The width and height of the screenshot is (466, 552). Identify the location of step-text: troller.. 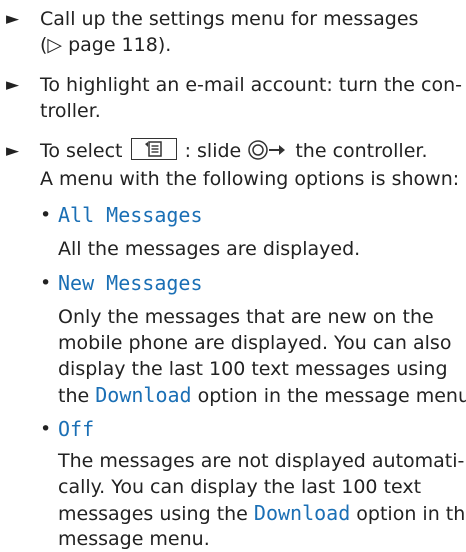
(70, 111).